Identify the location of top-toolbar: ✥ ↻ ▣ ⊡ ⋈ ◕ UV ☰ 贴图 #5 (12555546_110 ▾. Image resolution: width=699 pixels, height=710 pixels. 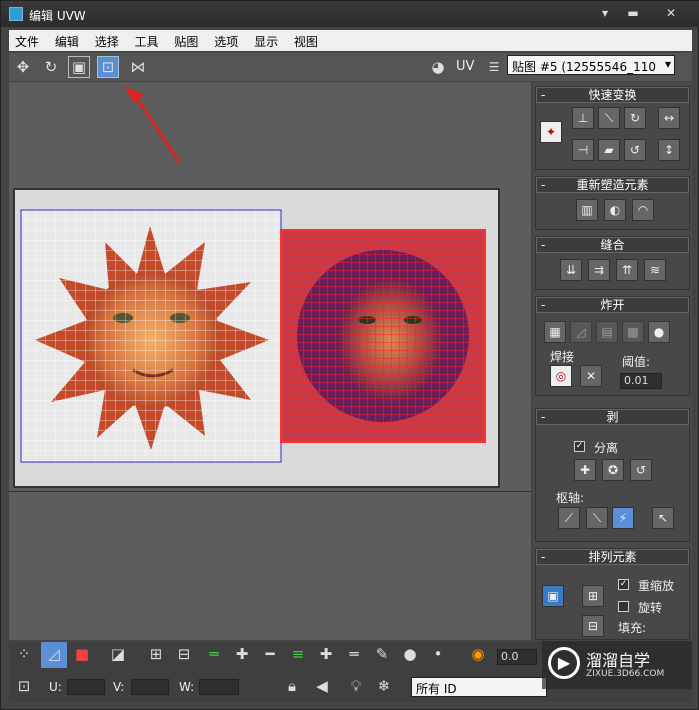
(350, 67).